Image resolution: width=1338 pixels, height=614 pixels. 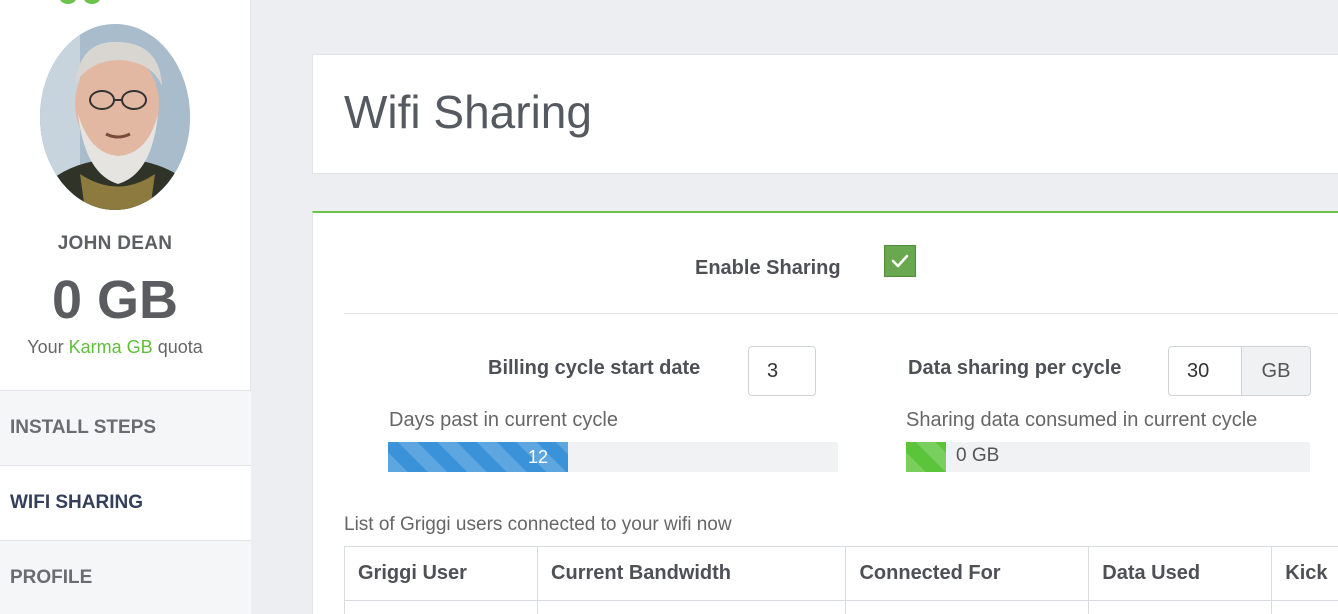 What do you see at coordinates (125, 427) in the screenshot?
I see `sidebar-item-install-steps: INSTALL STEPS` at bounding box center [125, 427].